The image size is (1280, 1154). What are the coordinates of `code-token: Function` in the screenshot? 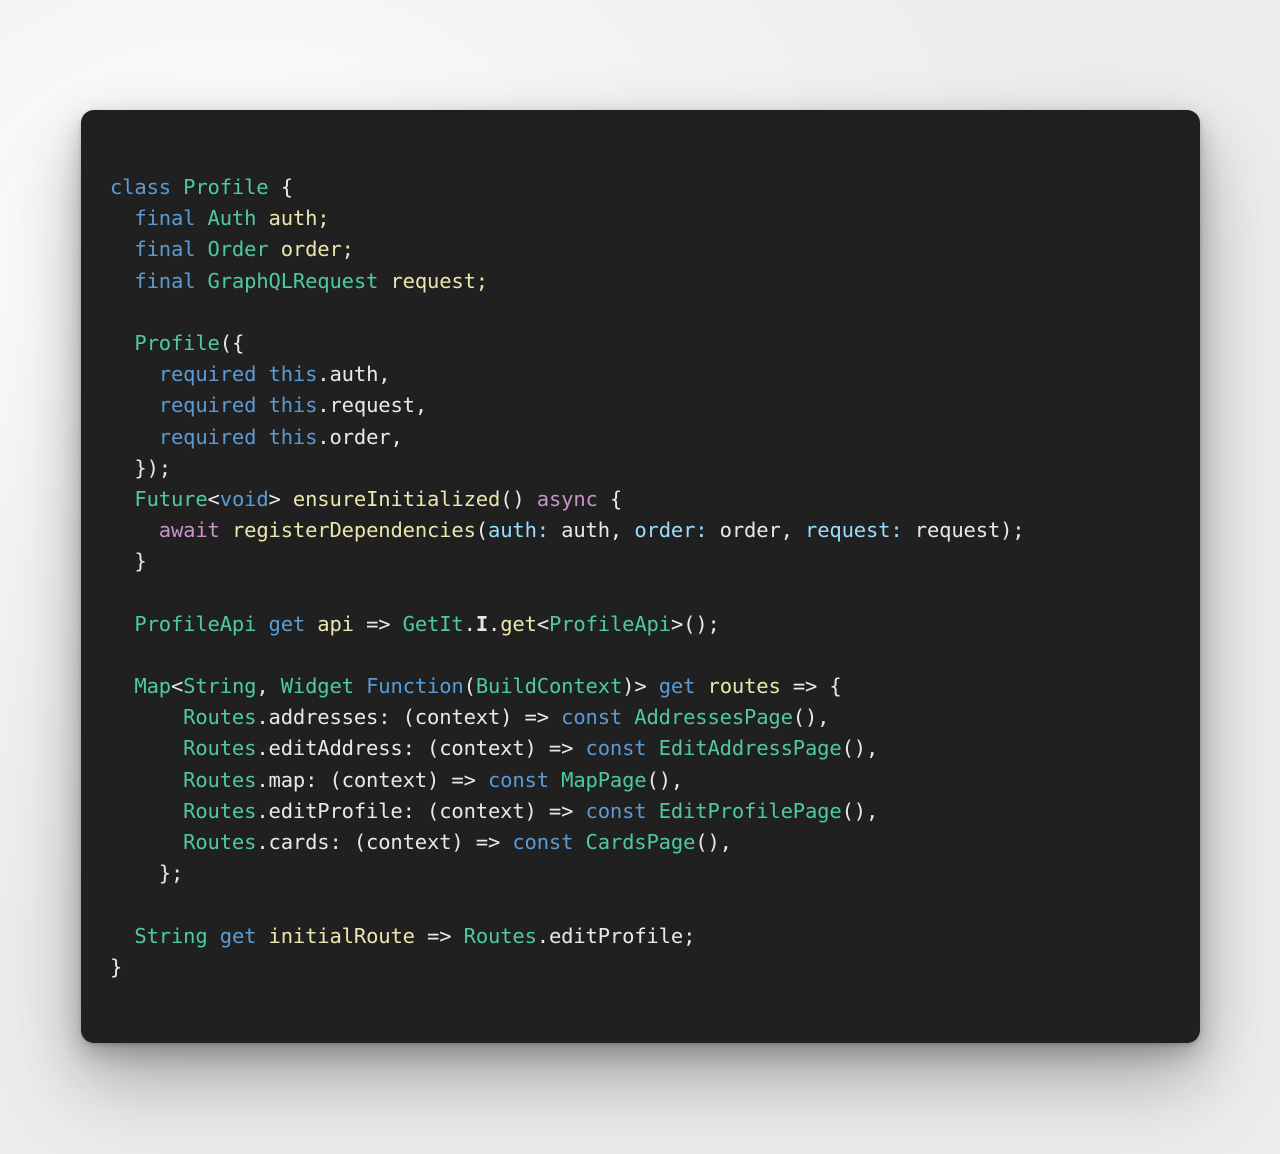 It's located at (415, 686).